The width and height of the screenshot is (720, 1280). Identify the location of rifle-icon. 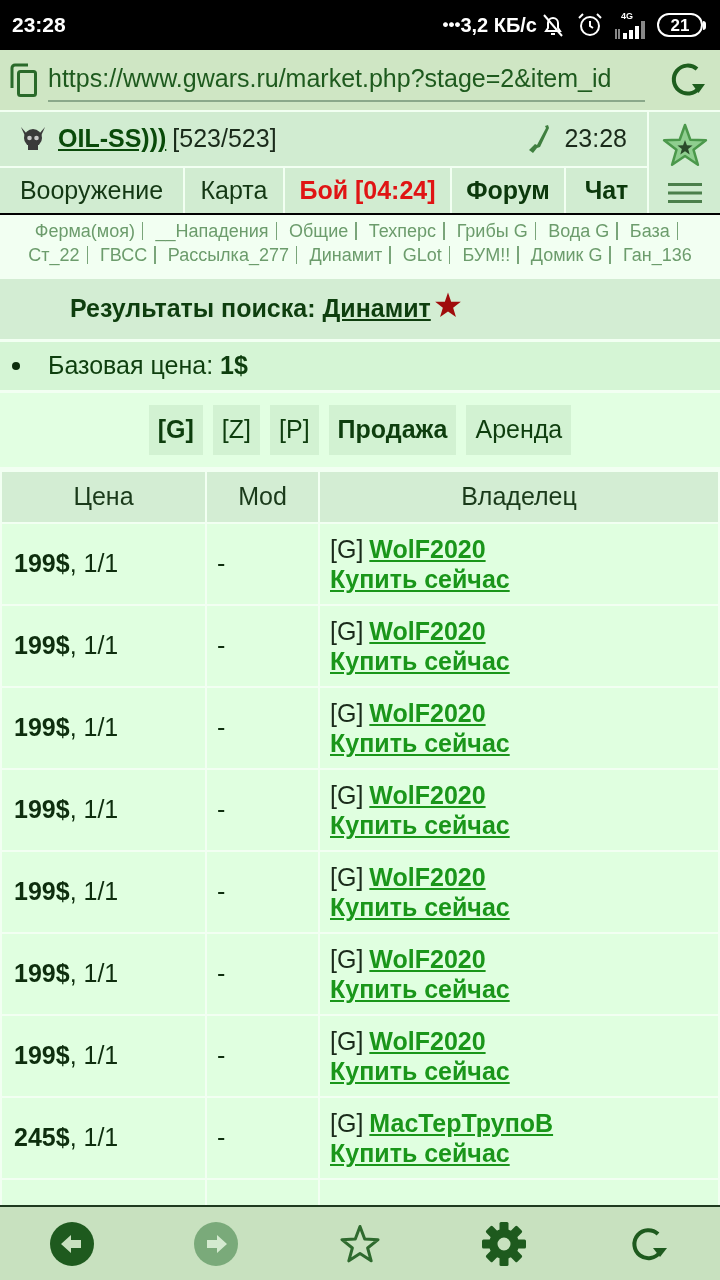
(539, 139).